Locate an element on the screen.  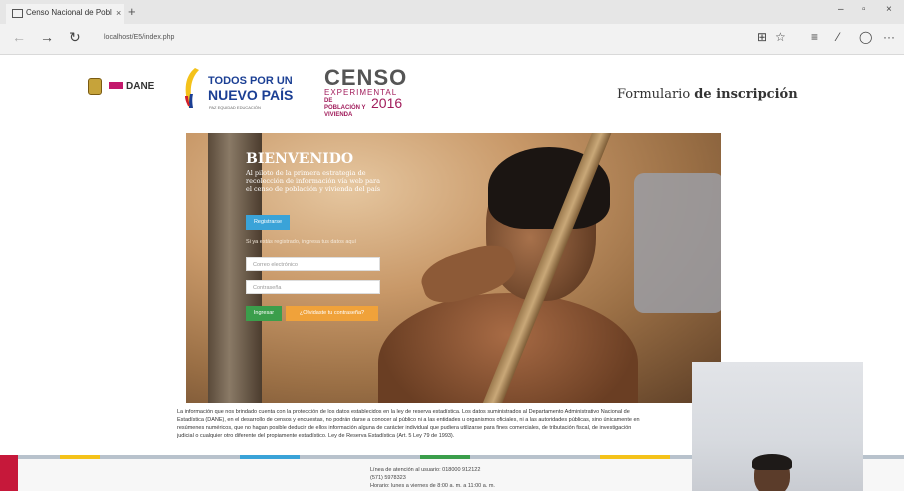
close-window-icon: × is located at coordinates (889, 9).